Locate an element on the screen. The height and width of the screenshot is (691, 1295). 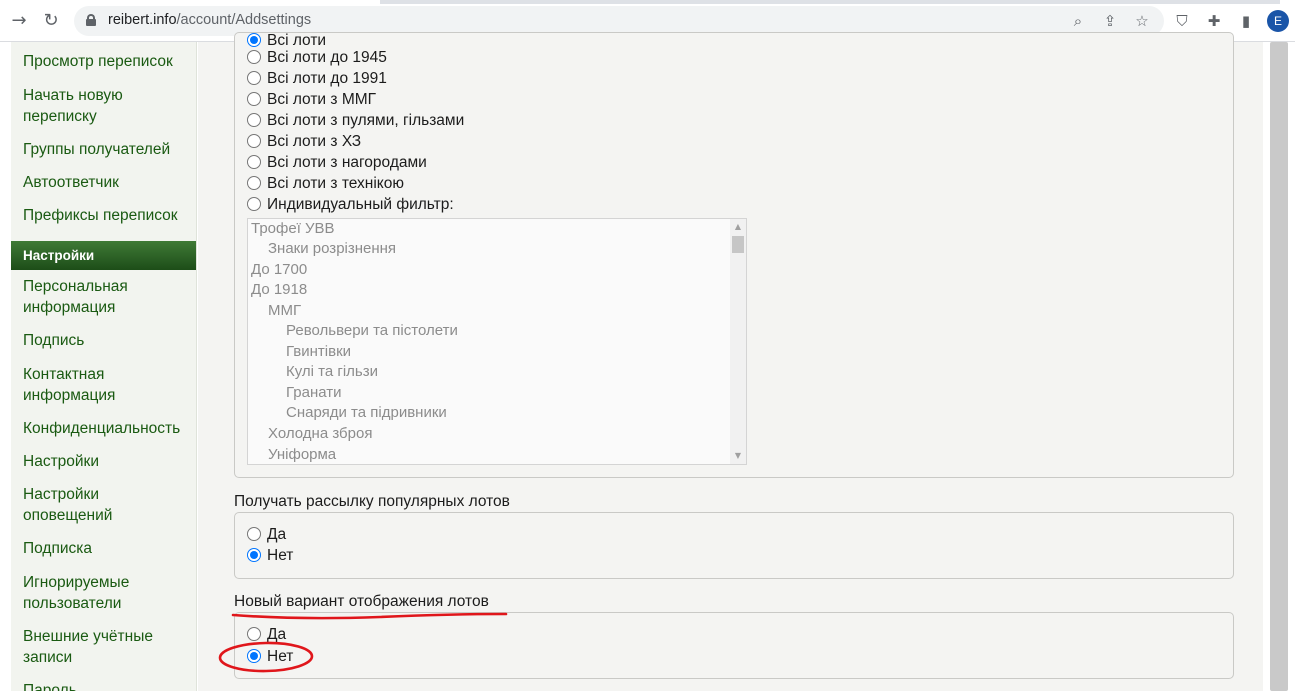
url-path: /account/Addsettings is located at coordinates (244, 20).